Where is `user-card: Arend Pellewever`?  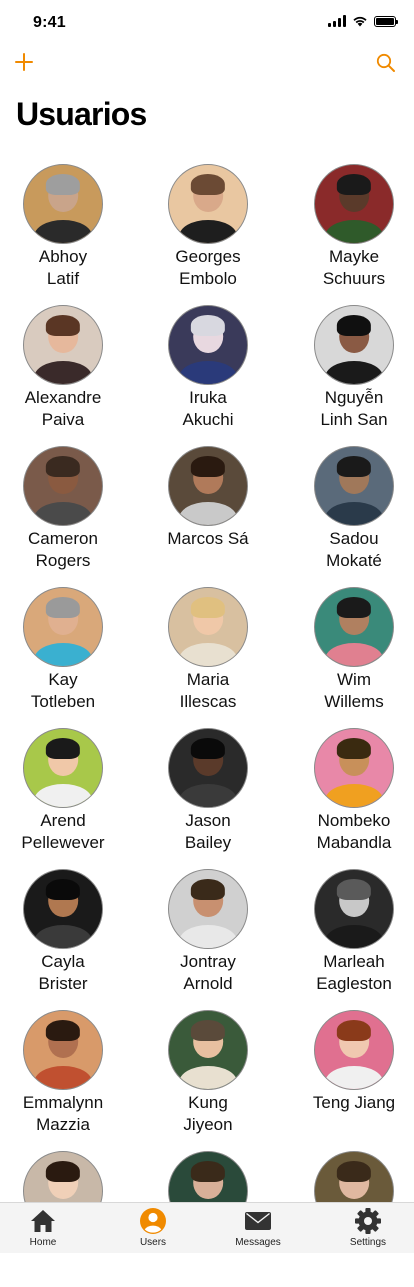 user-card: Arend Pellewever is located at coordinates (66, 796).